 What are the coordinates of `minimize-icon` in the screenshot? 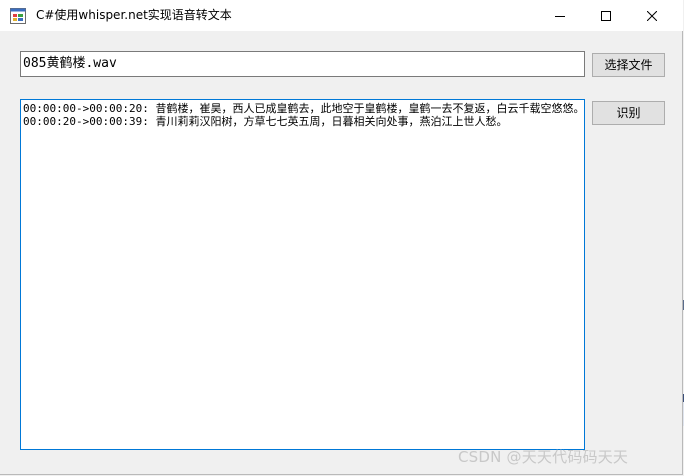 It's located at (560, 16).